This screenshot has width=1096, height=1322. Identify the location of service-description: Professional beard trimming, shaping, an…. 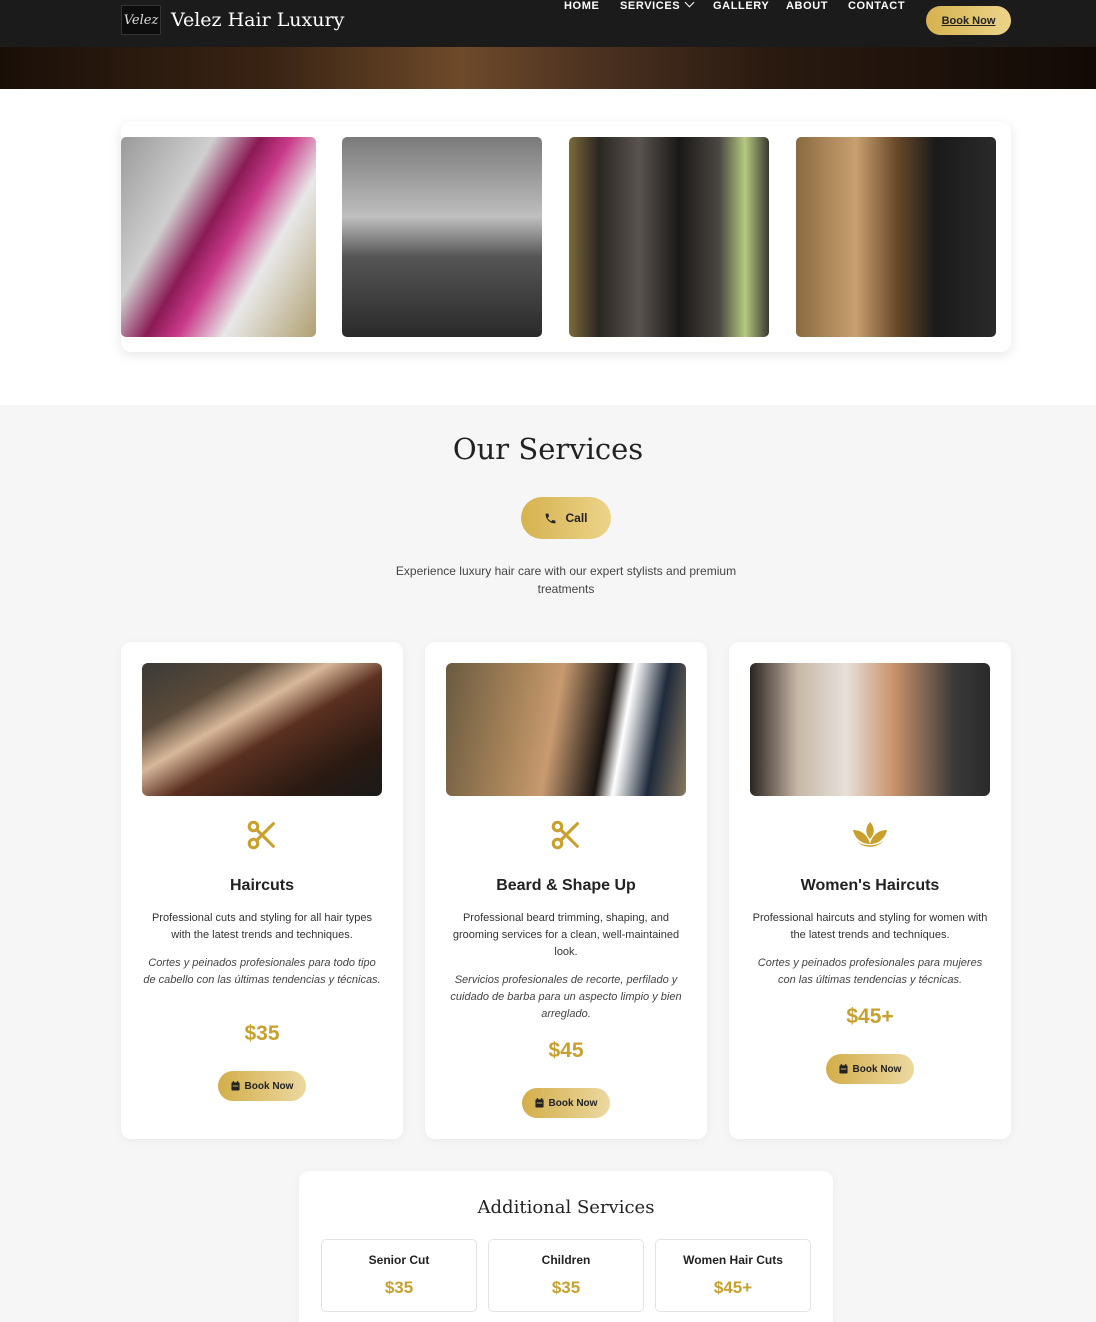
(566, 935).